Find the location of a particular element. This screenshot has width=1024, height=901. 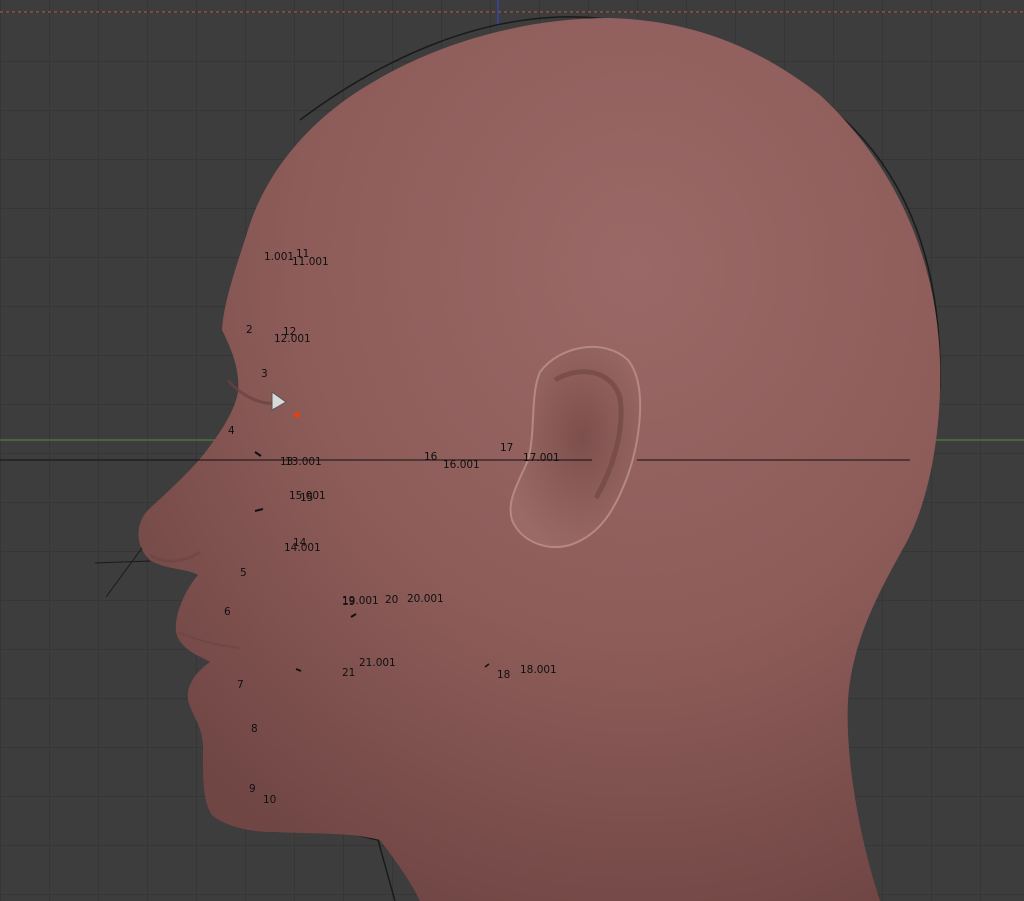

landmark-label: 21.001 is located at coordinates (377, 663).